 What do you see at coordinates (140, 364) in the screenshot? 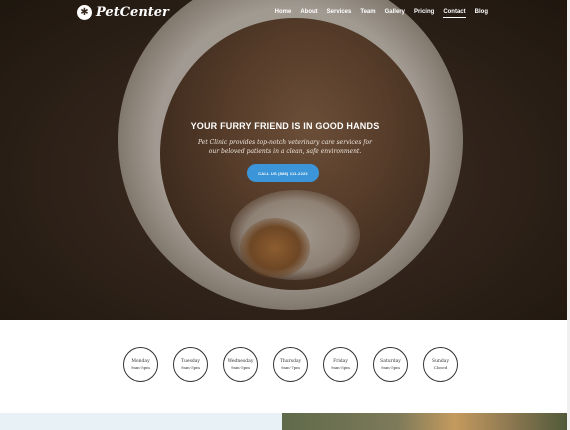
I see `hours-monday: Monday 9am-5pm` at bounding box center [140, 364].